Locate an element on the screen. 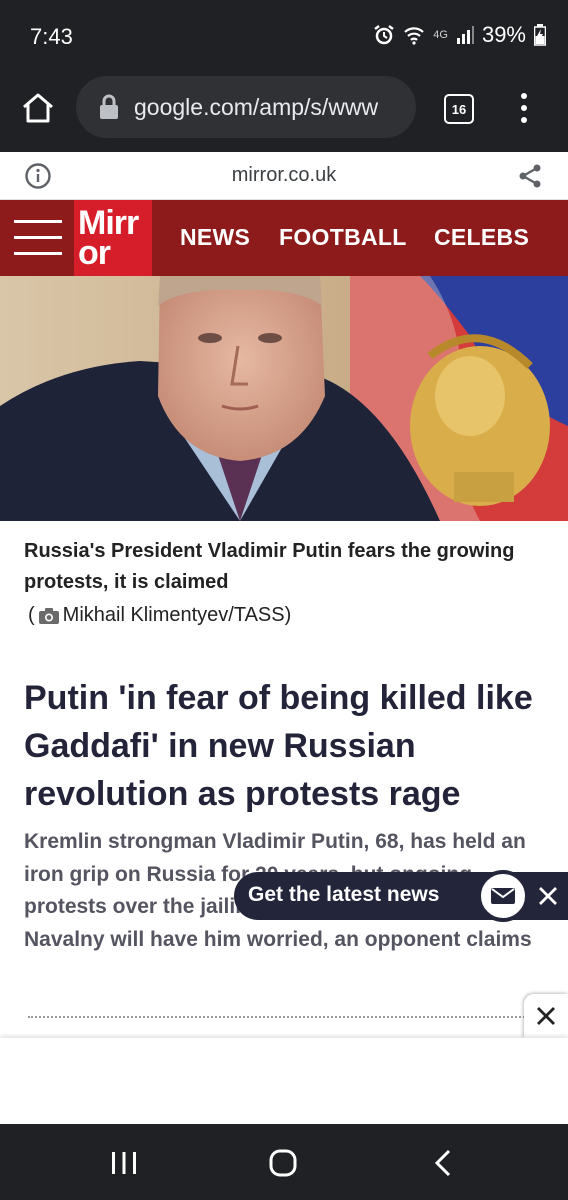 The image size is (568, 1200). url-text: google.com/amp/s/www is located at coordinates (256, 106).